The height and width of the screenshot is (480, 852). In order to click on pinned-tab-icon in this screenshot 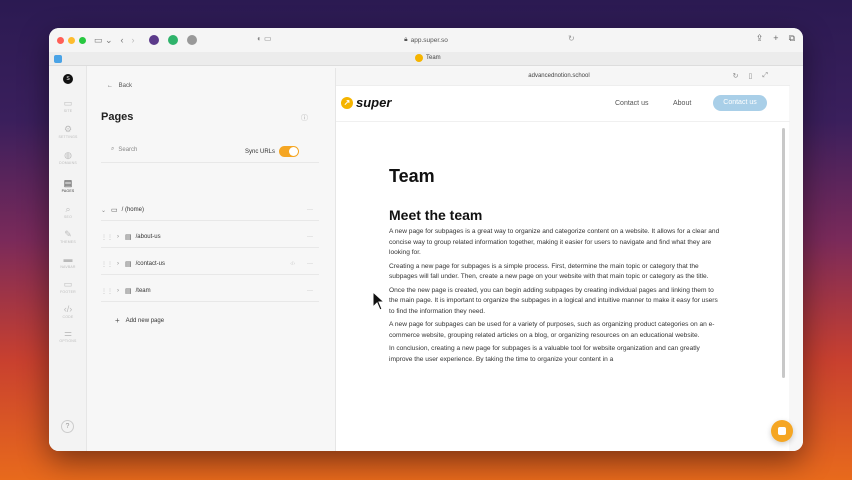, I will do `click(58, 58)`.